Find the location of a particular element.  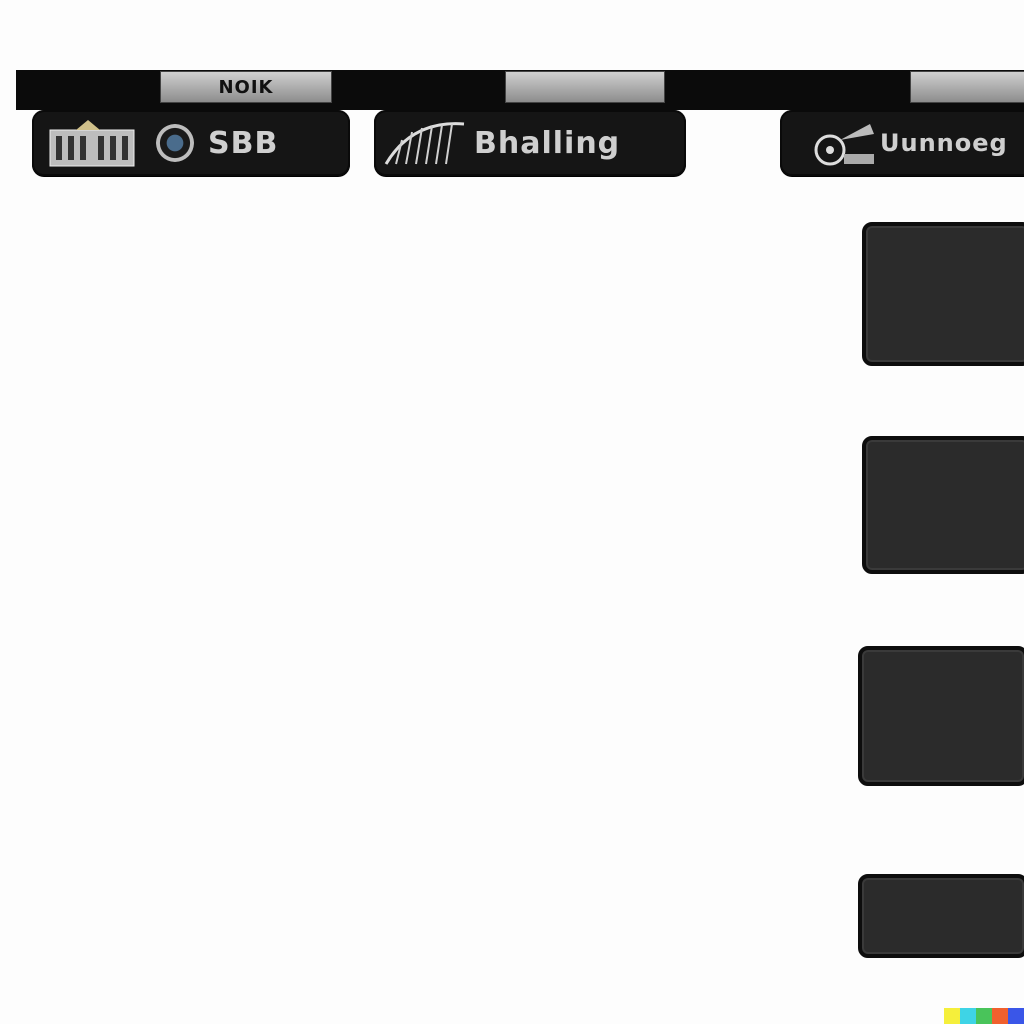

color-strip is located at coordinates (984, 1016).